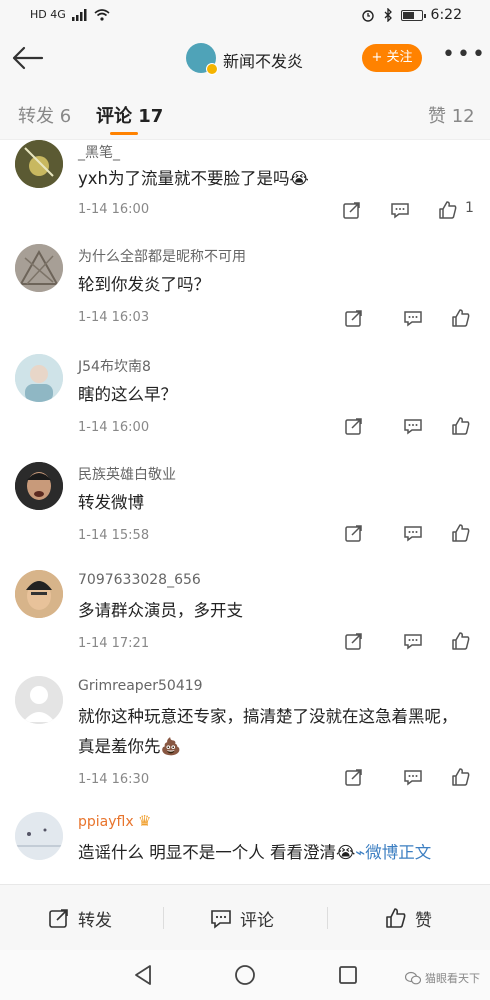 The image size is (490, 1000). What do you see at coordinates (58, 918) in the screenshot?
I see `repost-icon` at bounding box center [58, 918].